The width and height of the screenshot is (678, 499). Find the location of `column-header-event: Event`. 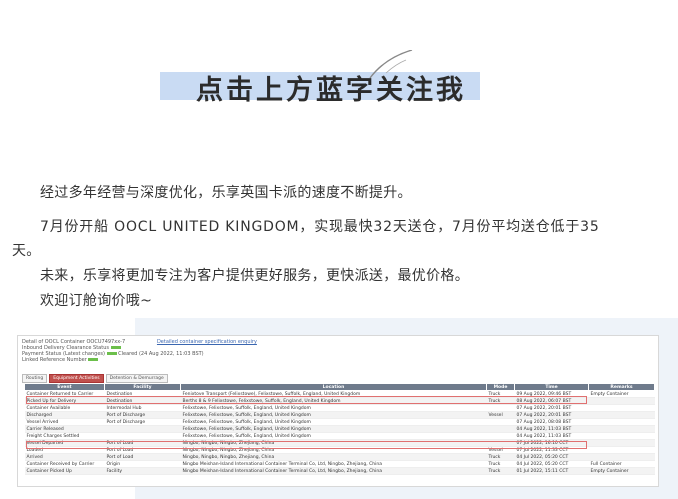

column-header-event: Event is located at coordinates (64, 387).